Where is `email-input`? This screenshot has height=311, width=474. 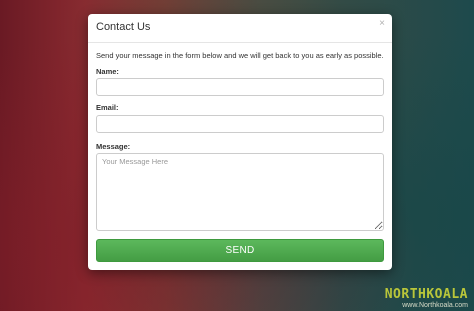 email-input is located at coordinates (240, 124).